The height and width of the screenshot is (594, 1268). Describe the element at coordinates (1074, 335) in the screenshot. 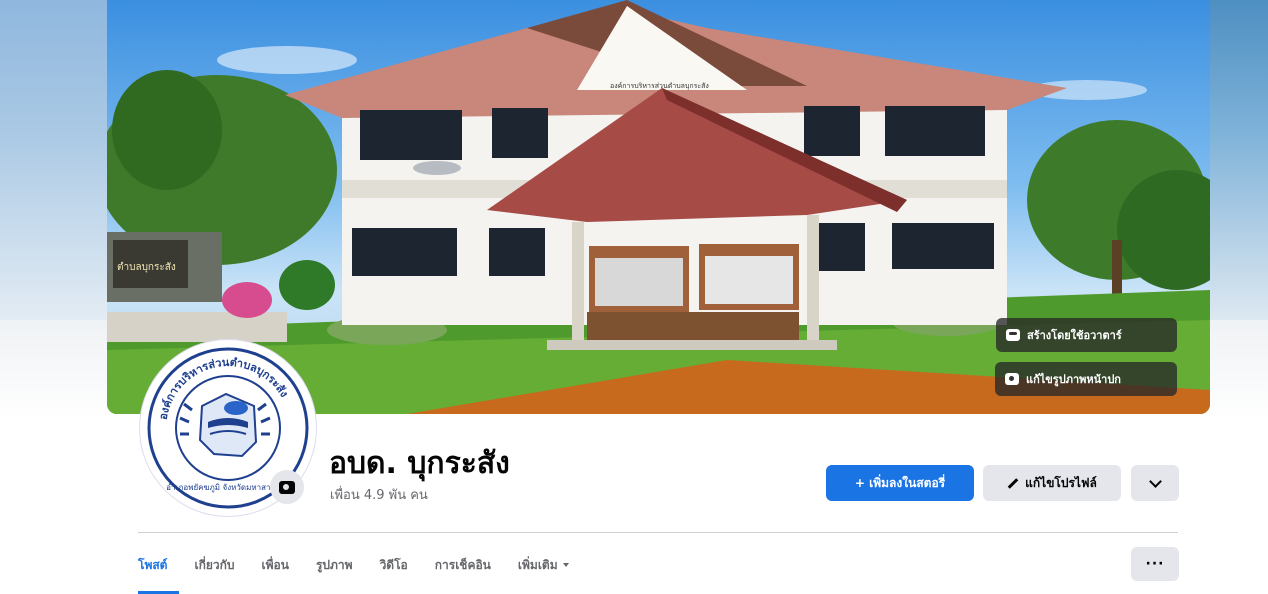

I see `create-avatar-label: สร้างโดยใช้อวาตาร์` at that location.